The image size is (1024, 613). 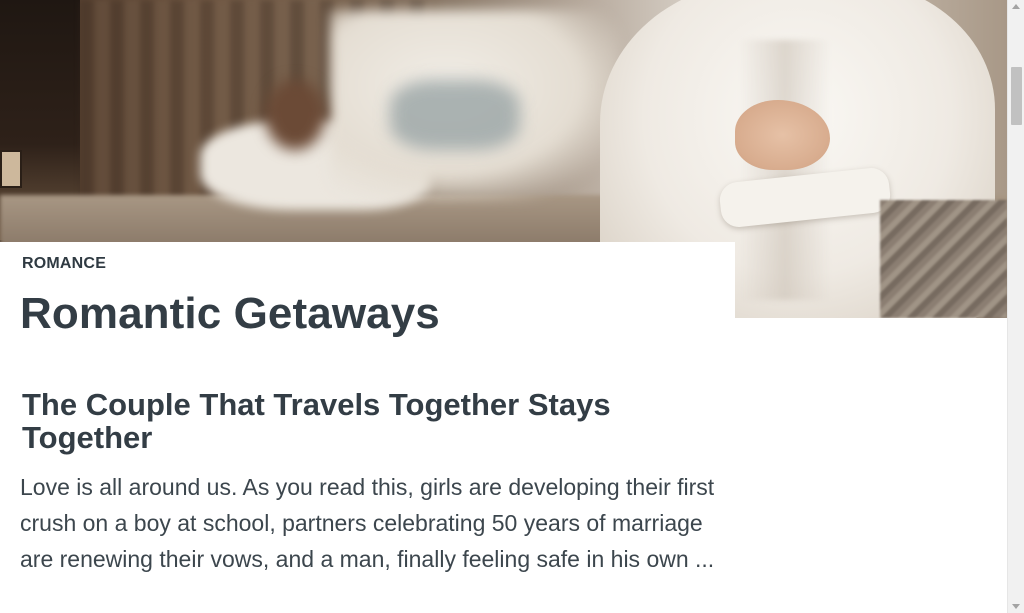 What do you see at coordinates (64, 264) in the screenshot?
I see `category-link: ROMANCE` at bounding box center [64, 264].